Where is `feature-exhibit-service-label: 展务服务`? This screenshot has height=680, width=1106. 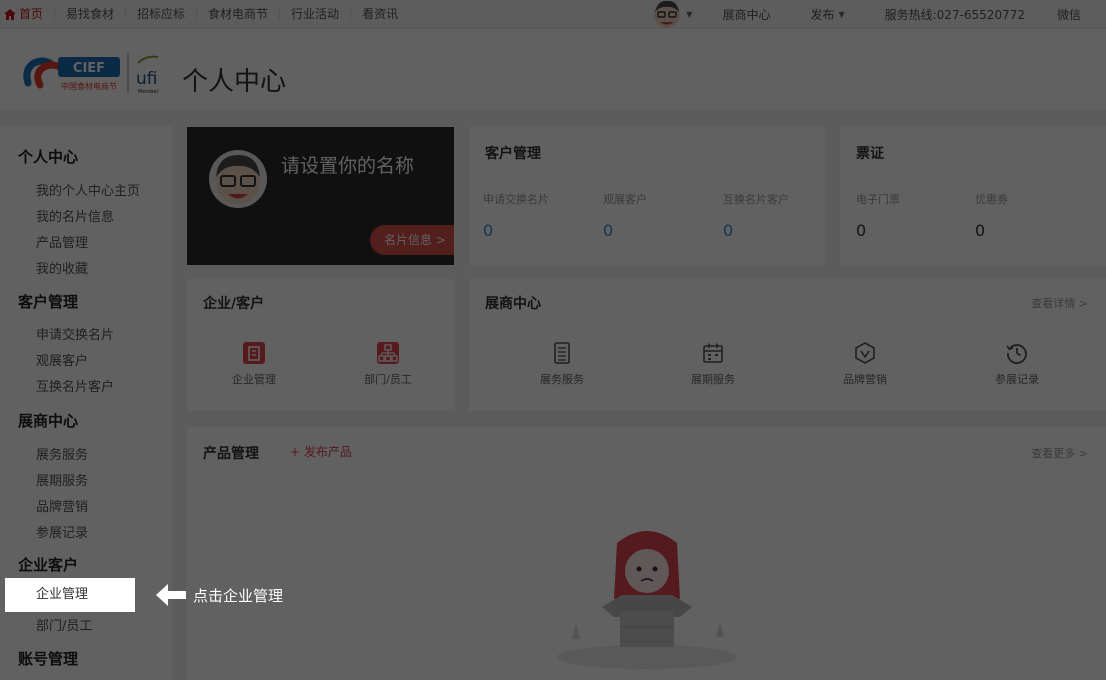
feature-exhibit-service-label: 展务服务 is located at coordinates (562, 379).